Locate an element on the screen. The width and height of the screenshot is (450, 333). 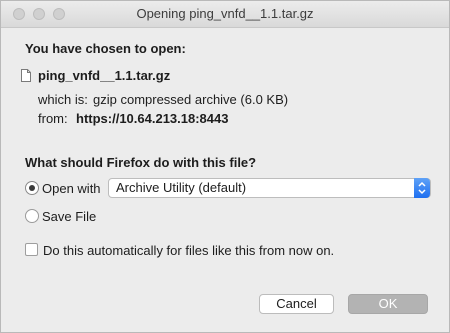
file-name: ping_vnfd__1.1.tar.gz is located at coordinates (104, 75).